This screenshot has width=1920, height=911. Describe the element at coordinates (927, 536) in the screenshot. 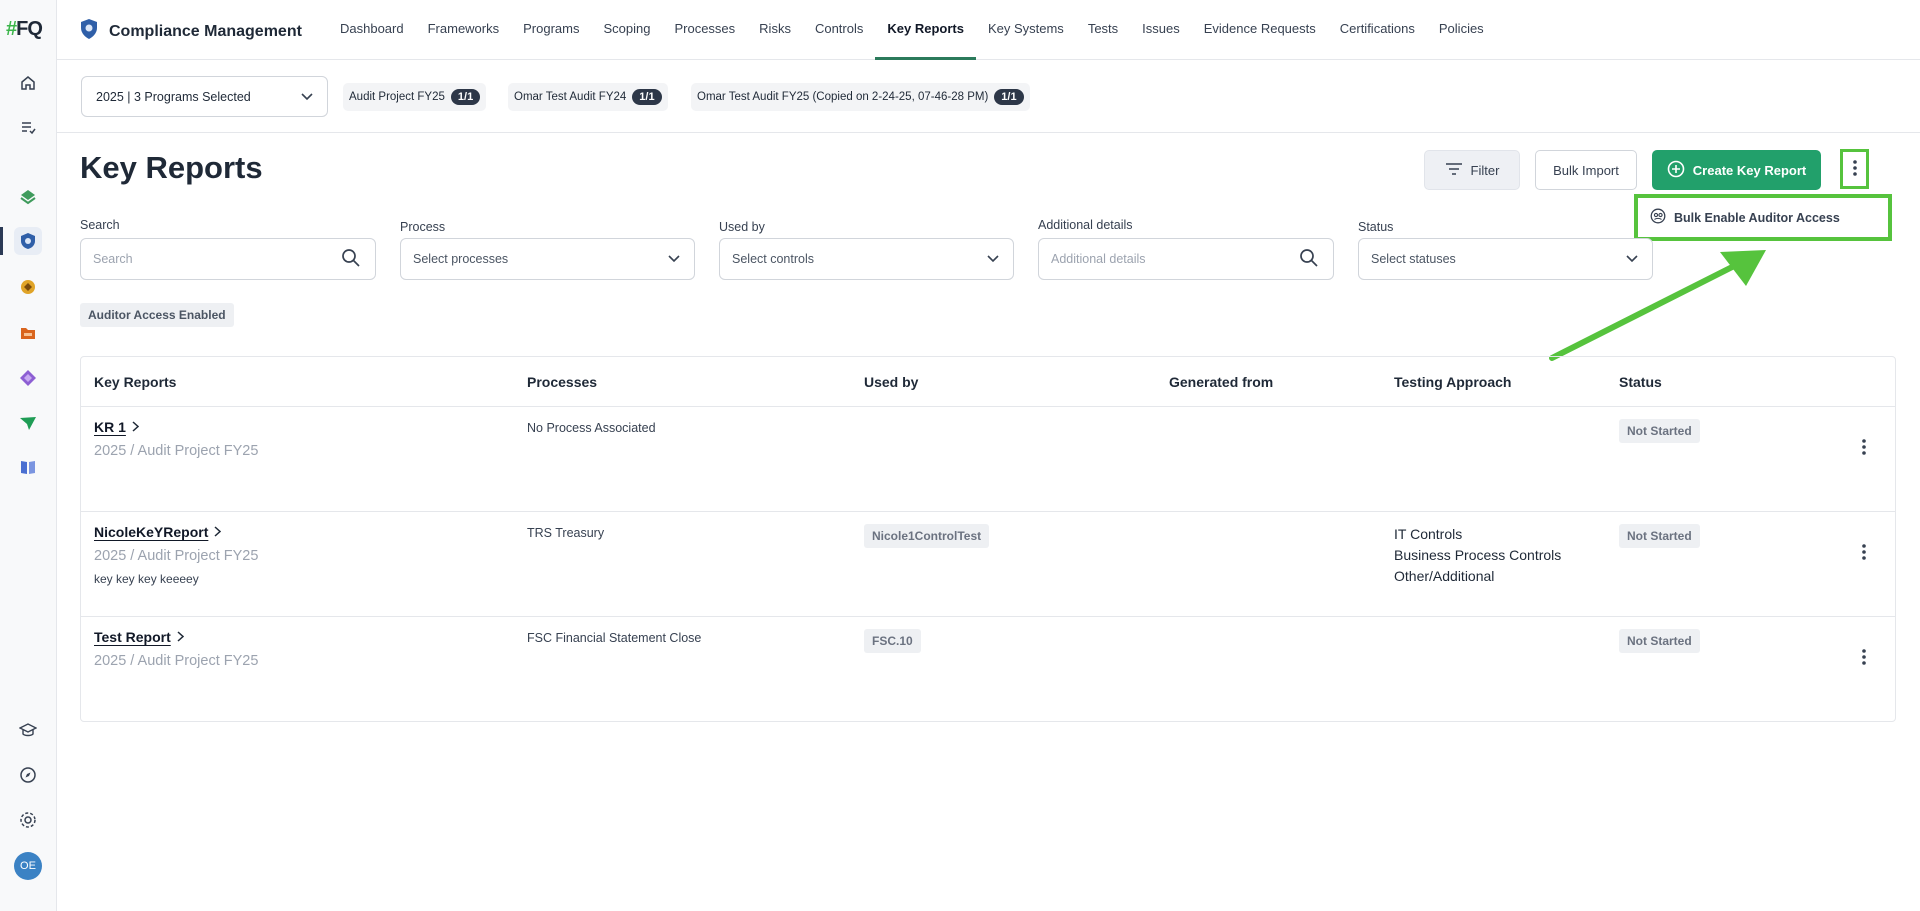

I see `used-by-tag: Nicole1ControlTest` at that location.